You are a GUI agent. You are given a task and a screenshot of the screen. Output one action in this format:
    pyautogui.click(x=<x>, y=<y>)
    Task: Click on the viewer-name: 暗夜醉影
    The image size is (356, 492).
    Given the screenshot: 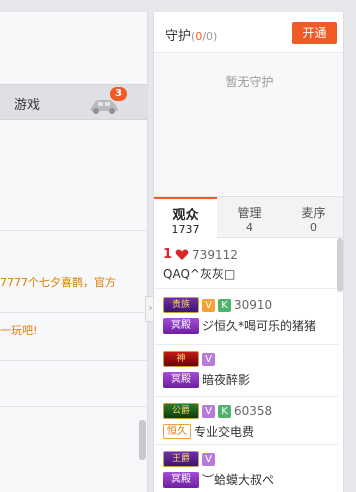 What is the action you would take?
    pyautogui.click(x=226, y=380)
    